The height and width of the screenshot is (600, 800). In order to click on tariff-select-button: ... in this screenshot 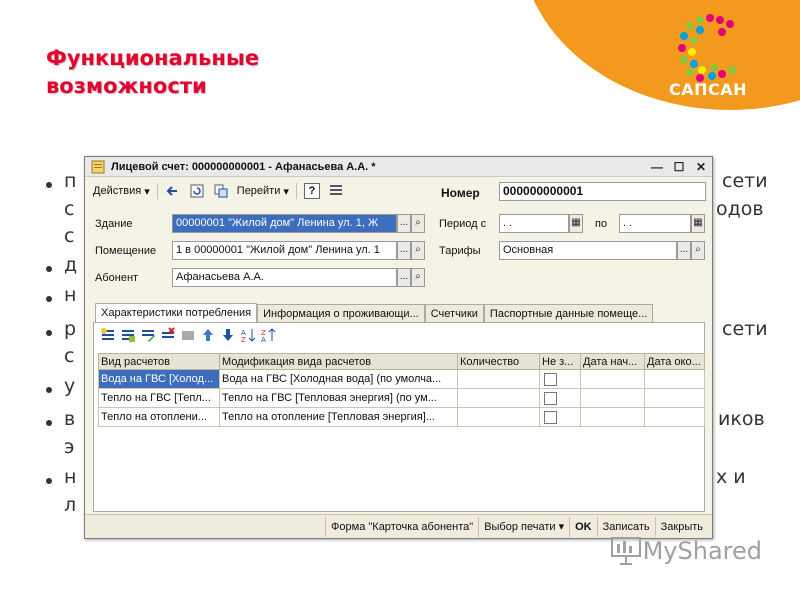, I will do `click(684, 250)`.